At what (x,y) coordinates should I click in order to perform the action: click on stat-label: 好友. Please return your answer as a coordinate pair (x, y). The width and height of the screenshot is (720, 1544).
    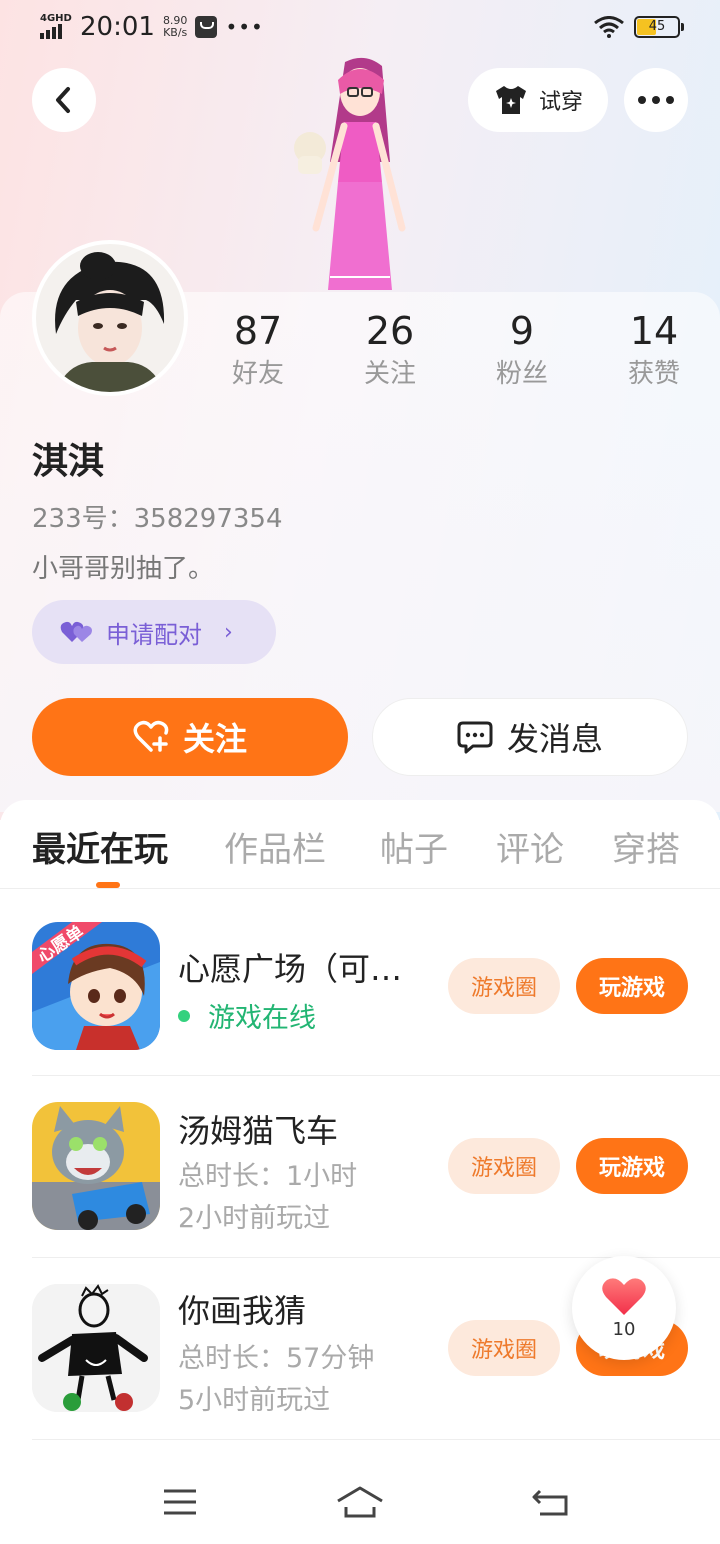
    Looking at the image, I should click on (257, 374).